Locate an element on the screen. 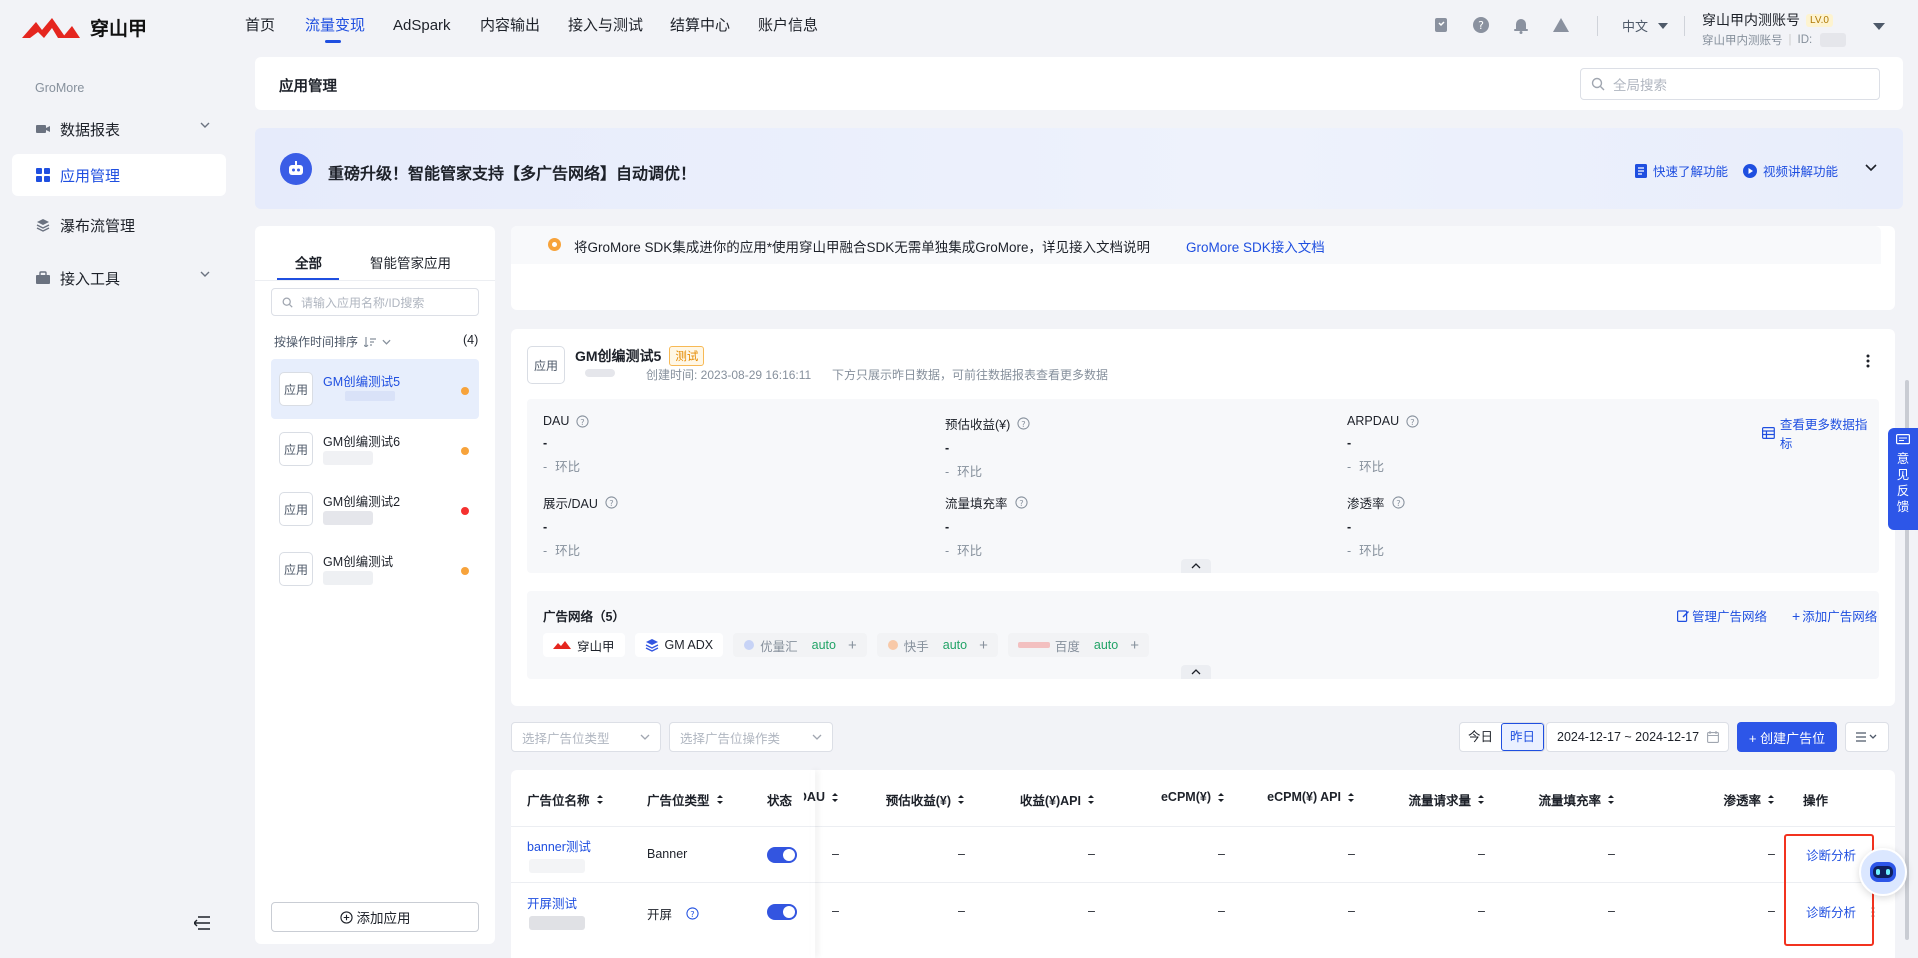 The height and width of the screenshot is (958, 1918). assistant-button is located at coordinates (1883, 872).